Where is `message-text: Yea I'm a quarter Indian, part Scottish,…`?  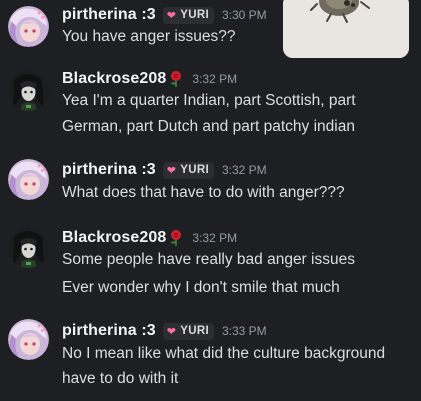
message-text: Yea I'm a quarter Indian, part Scottish,… is located at coordinates (209, 100).